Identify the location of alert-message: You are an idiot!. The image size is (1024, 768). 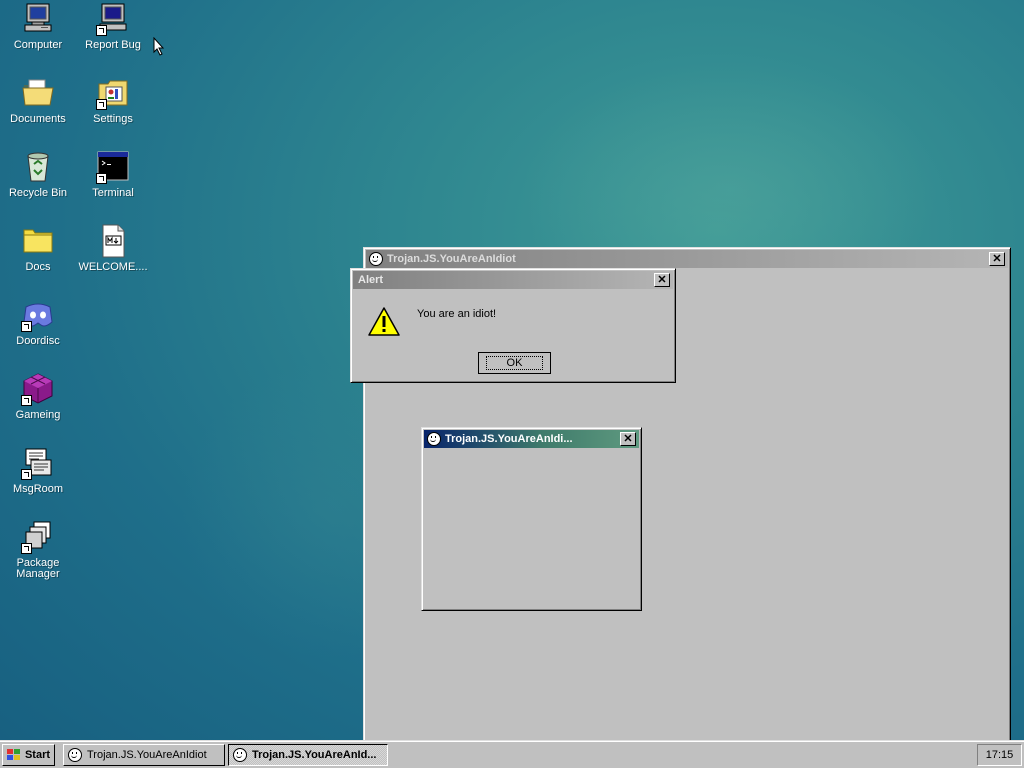
(457, 314).